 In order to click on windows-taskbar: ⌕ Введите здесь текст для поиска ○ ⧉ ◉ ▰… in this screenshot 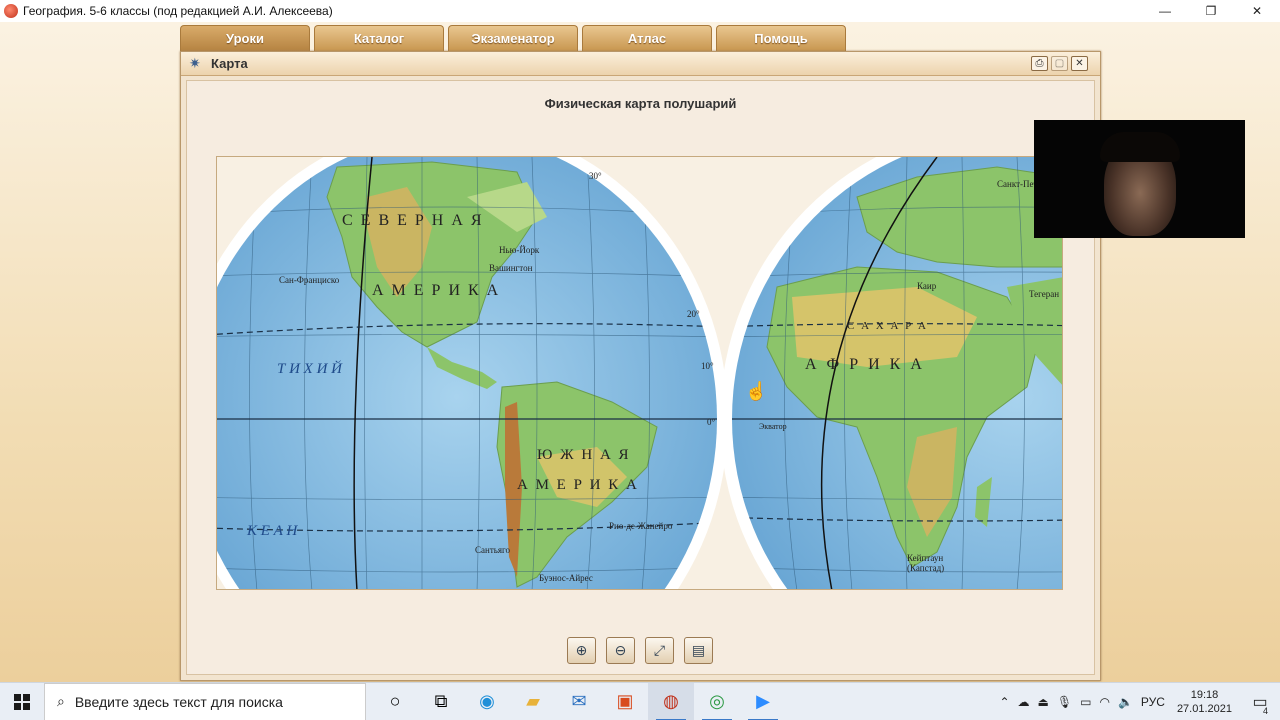, I will do `click(640, 701)`.